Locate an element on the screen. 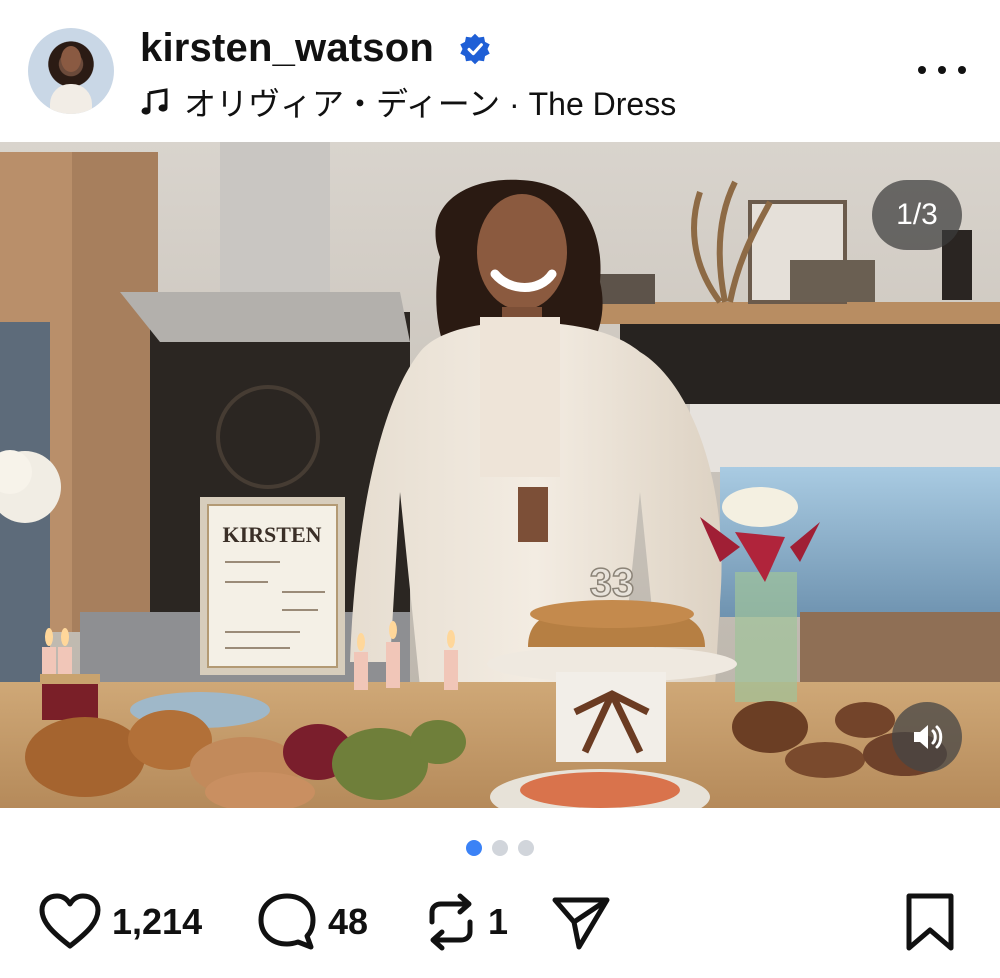  comment-button: 48 is located at coordinates (312, 922).